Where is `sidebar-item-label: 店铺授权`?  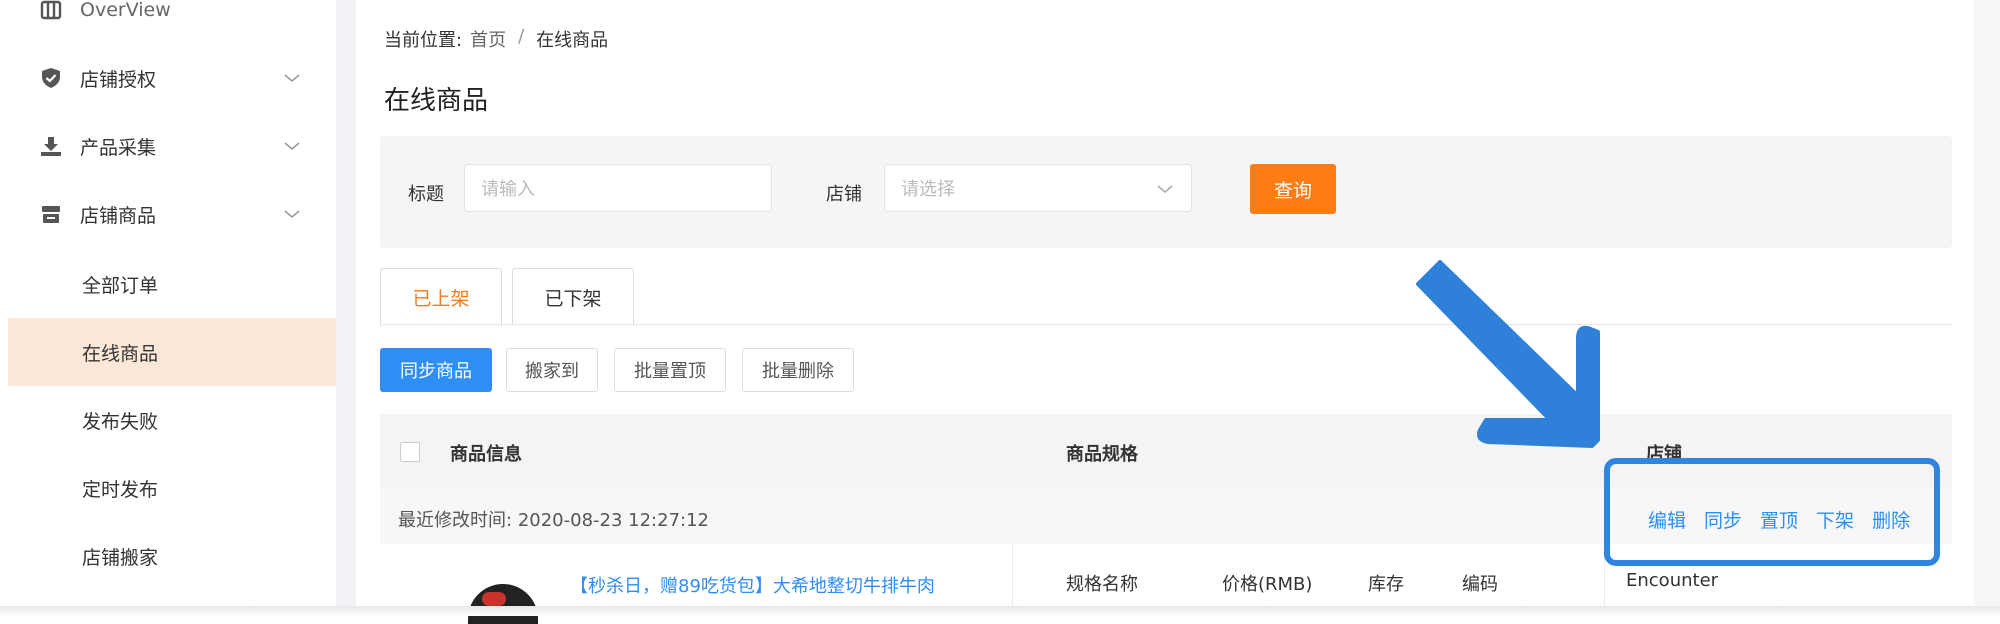 sidebar-item-label: 店铺授权 is located at coordinates (118, 79).